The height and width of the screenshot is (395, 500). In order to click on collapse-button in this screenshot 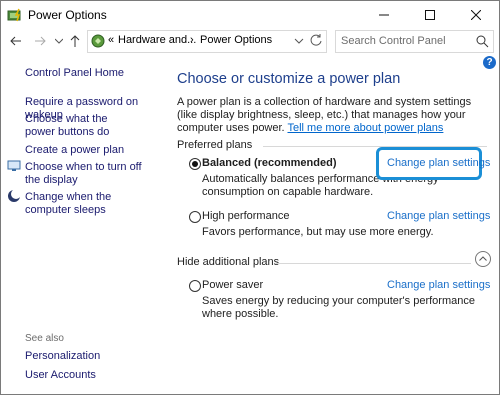, I will do `click(483, 259)`.